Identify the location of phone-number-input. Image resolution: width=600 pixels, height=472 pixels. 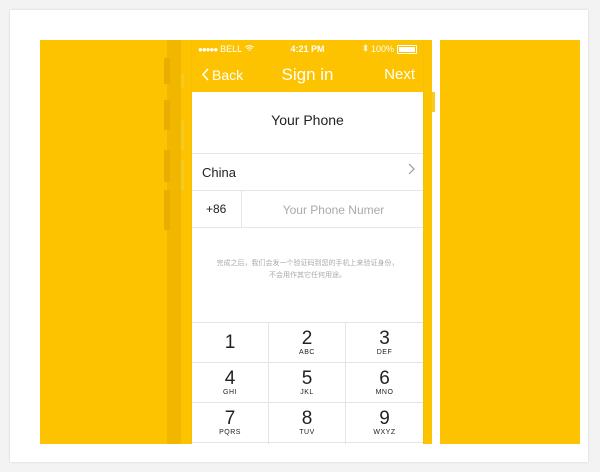
(333, 210).